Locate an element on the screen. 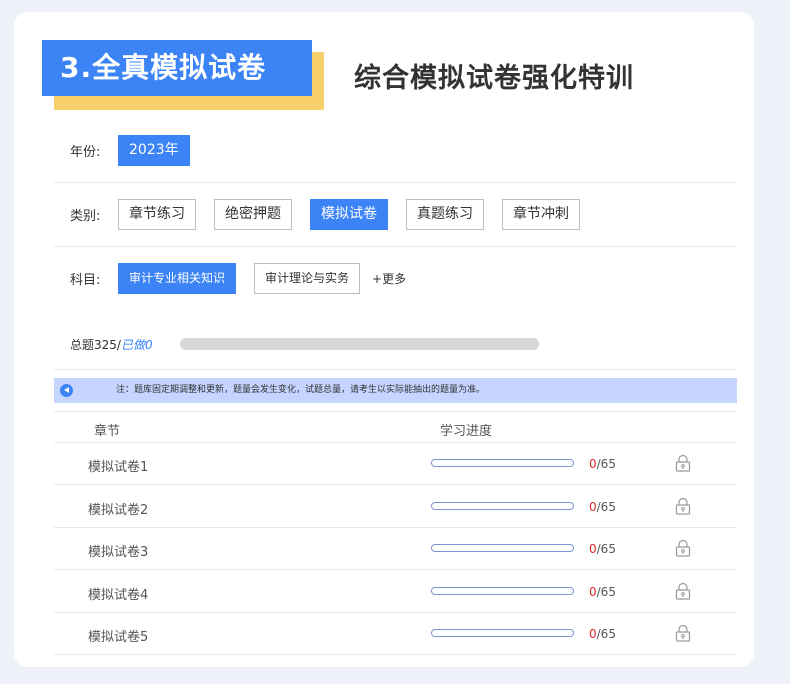  category-option-past-exam: 真题练习 is located at coordinates (445, 214).